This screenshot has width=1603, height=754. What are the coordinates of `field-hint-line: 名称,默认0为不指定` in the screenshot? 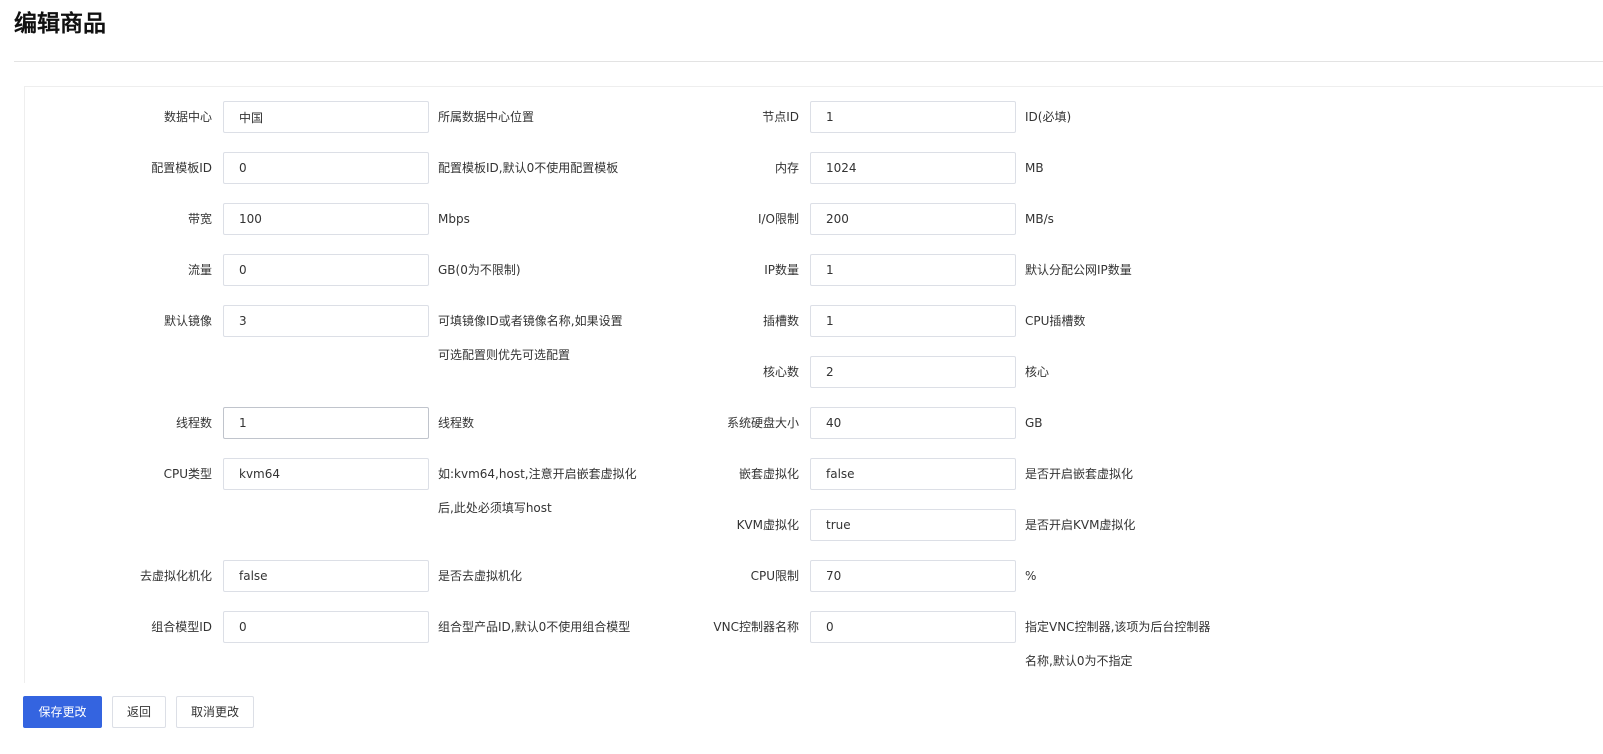 It's located at (1079, 661).